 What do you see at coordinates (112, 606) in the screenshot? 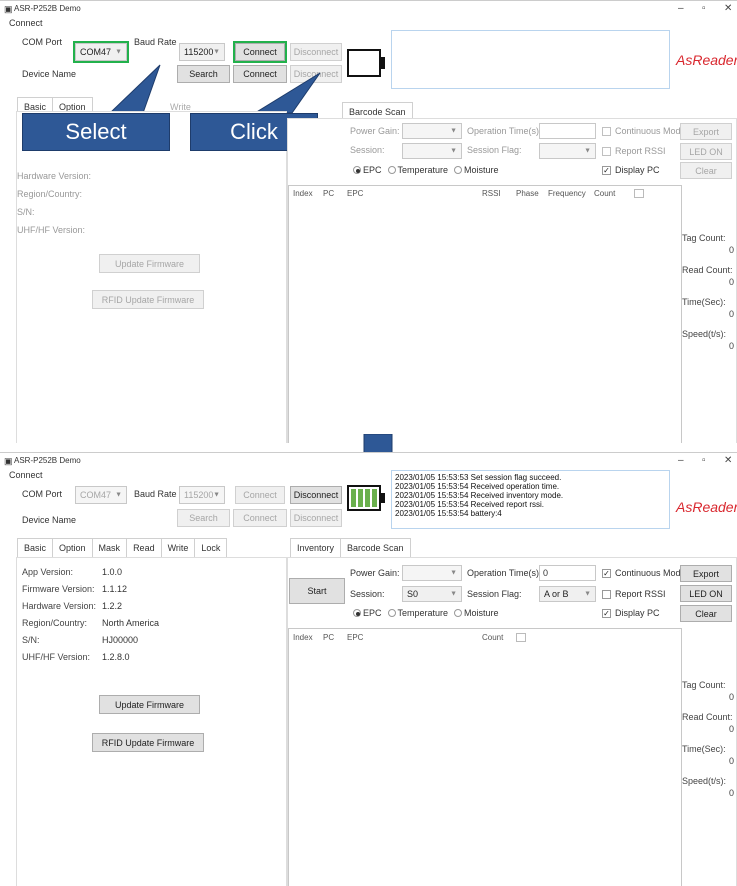
I see `hardware-version-value: 1.2.2` at bounding box center [112, 606].